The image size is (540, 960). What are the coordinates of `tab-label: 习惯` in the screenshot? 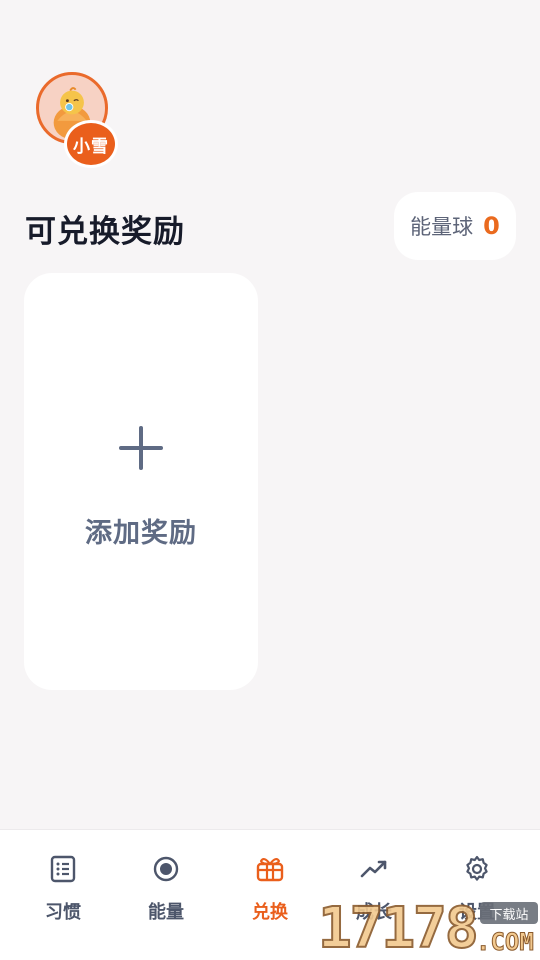 It's located at (63, 912).